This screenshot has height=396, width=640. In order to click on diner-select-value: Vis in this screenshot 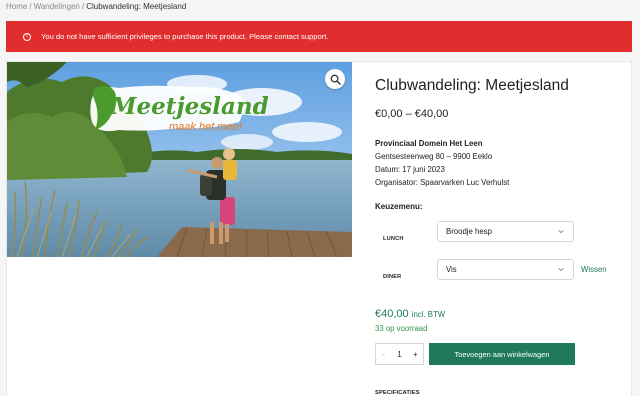, I will do `click(451, 269)`.